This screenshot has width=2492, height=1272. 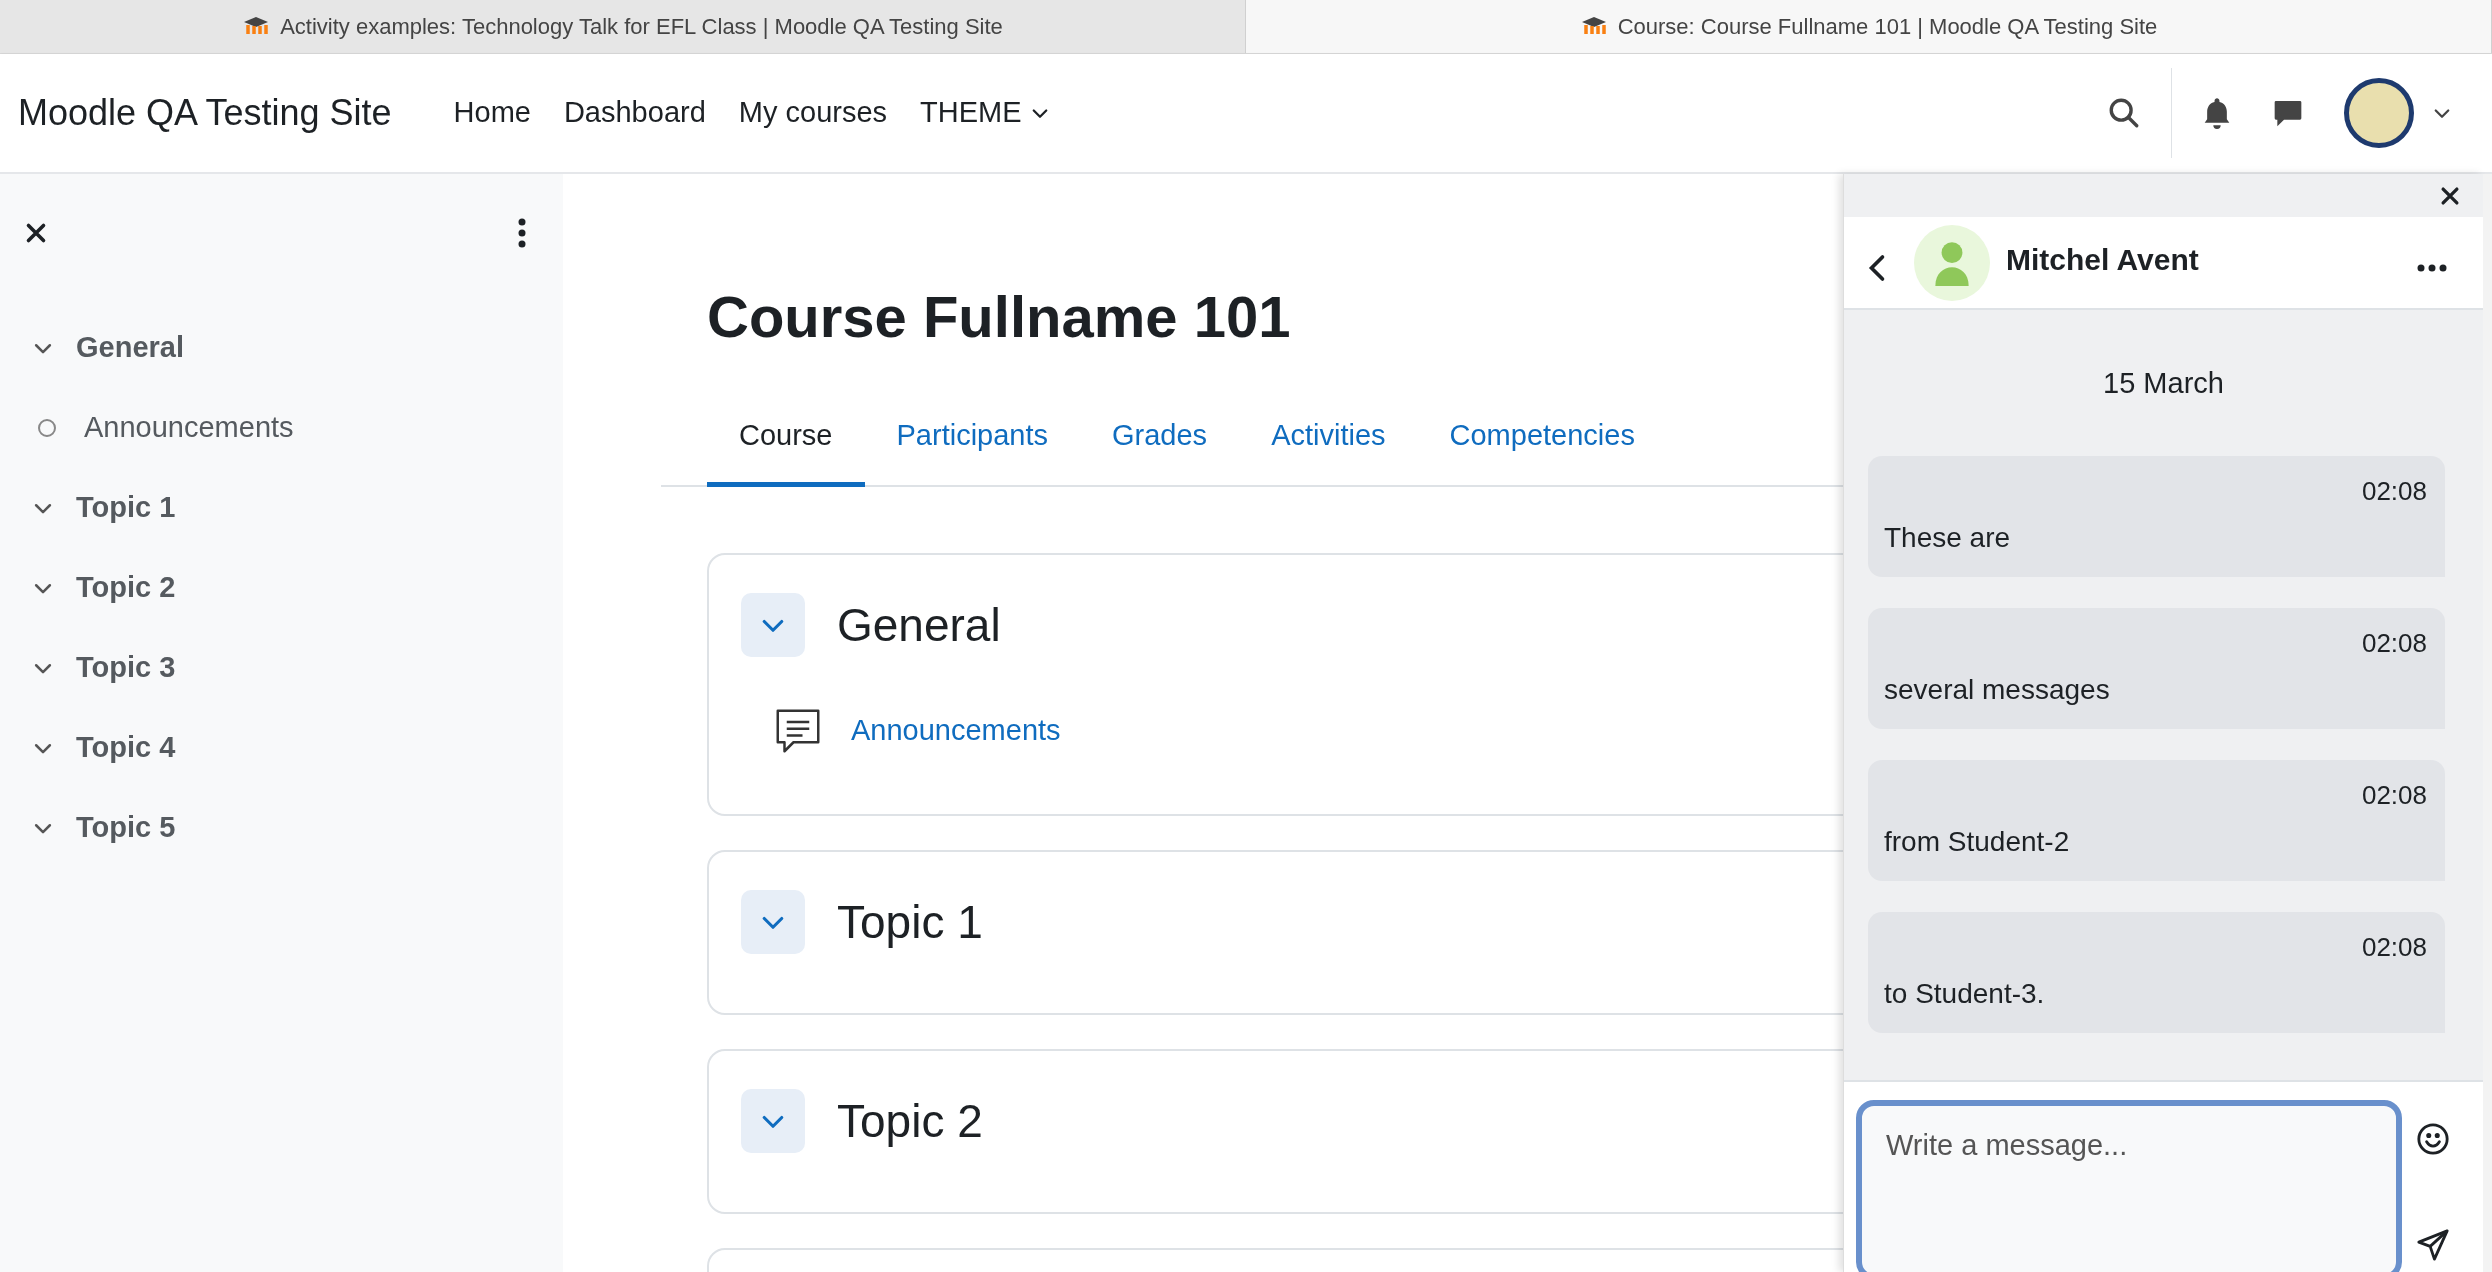 I want to click on tab-title: Course: Course Fullname 101 | Moodle QA Testing Site, so click(x=1887, y=27).